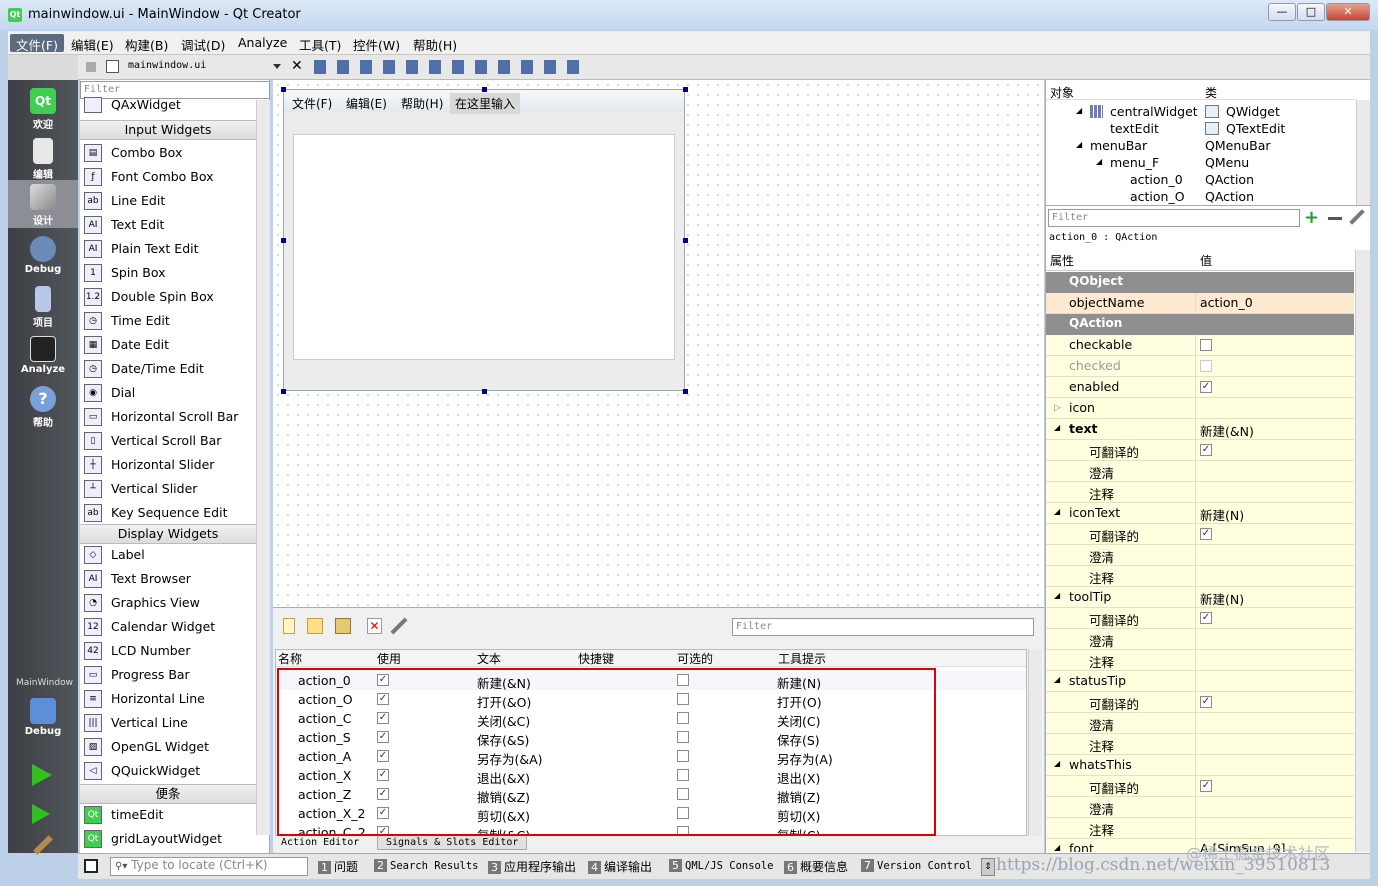 Image resolution: width=1378 pixels, height=886 pixels. What do you see at coordinates (168, 534) in the screenshot?
I see `category-display-widgets: Display Widgets` at bounding box center [168, 534].